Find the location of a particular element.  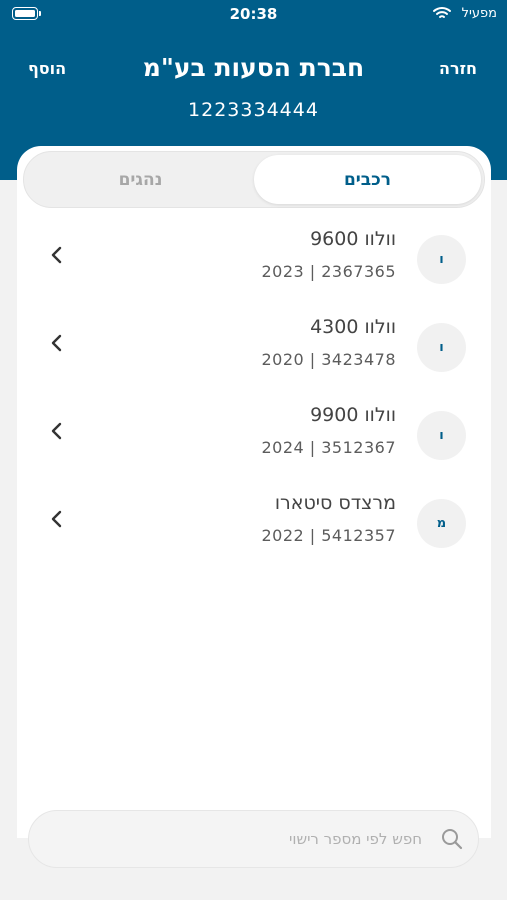

company-id: 1223334444 is located at coordinates (253, 110).